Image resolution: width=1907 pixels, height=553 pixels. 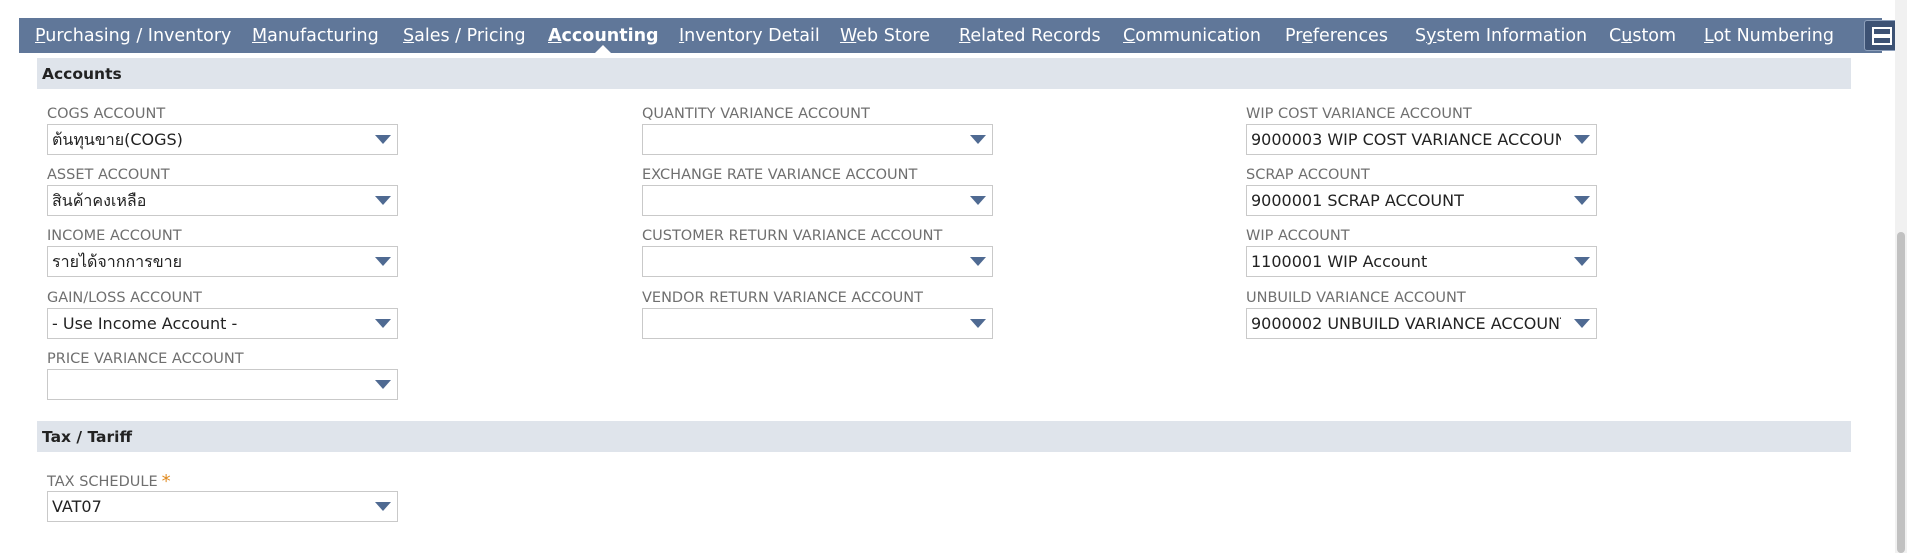 I want to click on vendor-return-variance-account-select, so click(x=817, y=323).